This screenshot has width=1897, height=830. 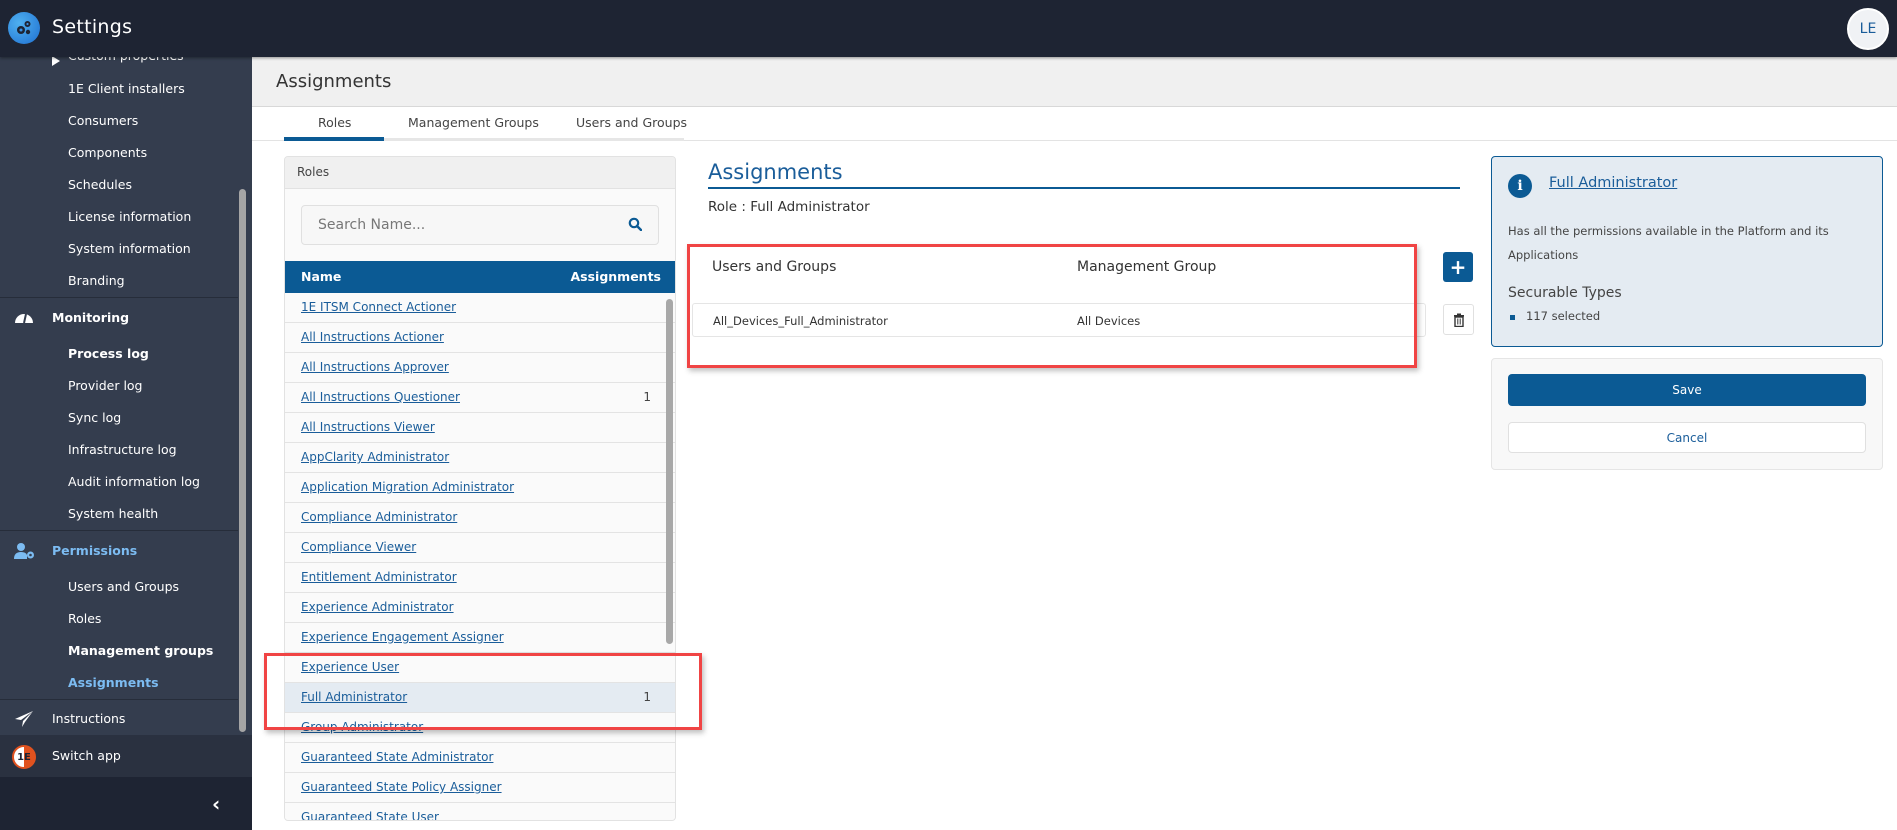 What do you see at coordinates (631, 122) in the screenshot?
I see `tab-users-and-groups: Users and Groups` at bounding box center [631, 122].